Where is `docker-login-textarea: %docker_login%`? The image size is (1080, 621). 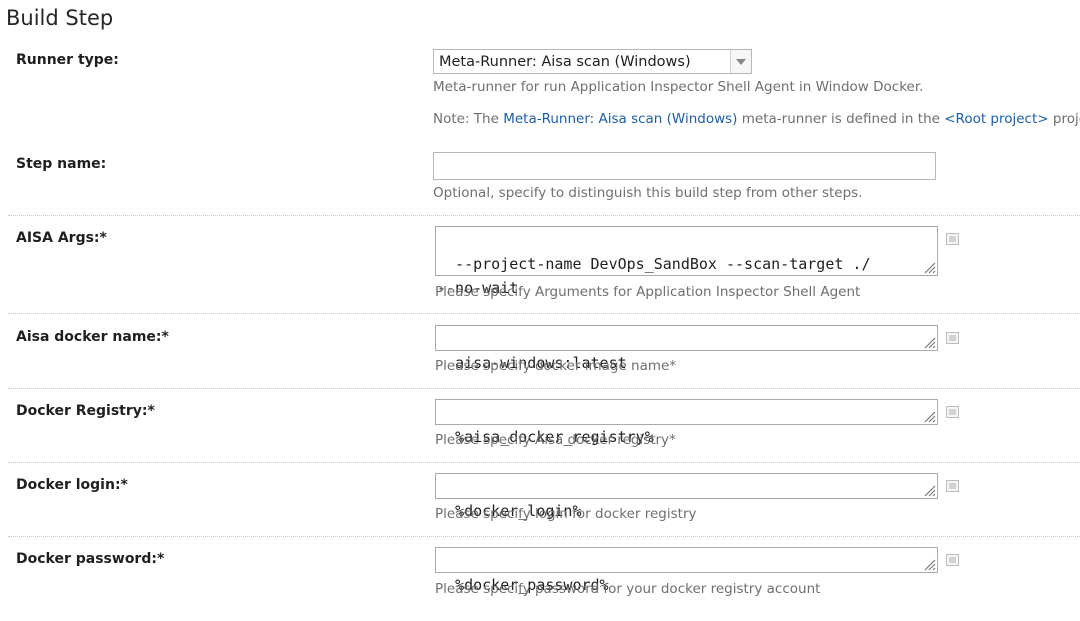
docker-login-textarea: %docker_login% is located at coordinates (686, 496).